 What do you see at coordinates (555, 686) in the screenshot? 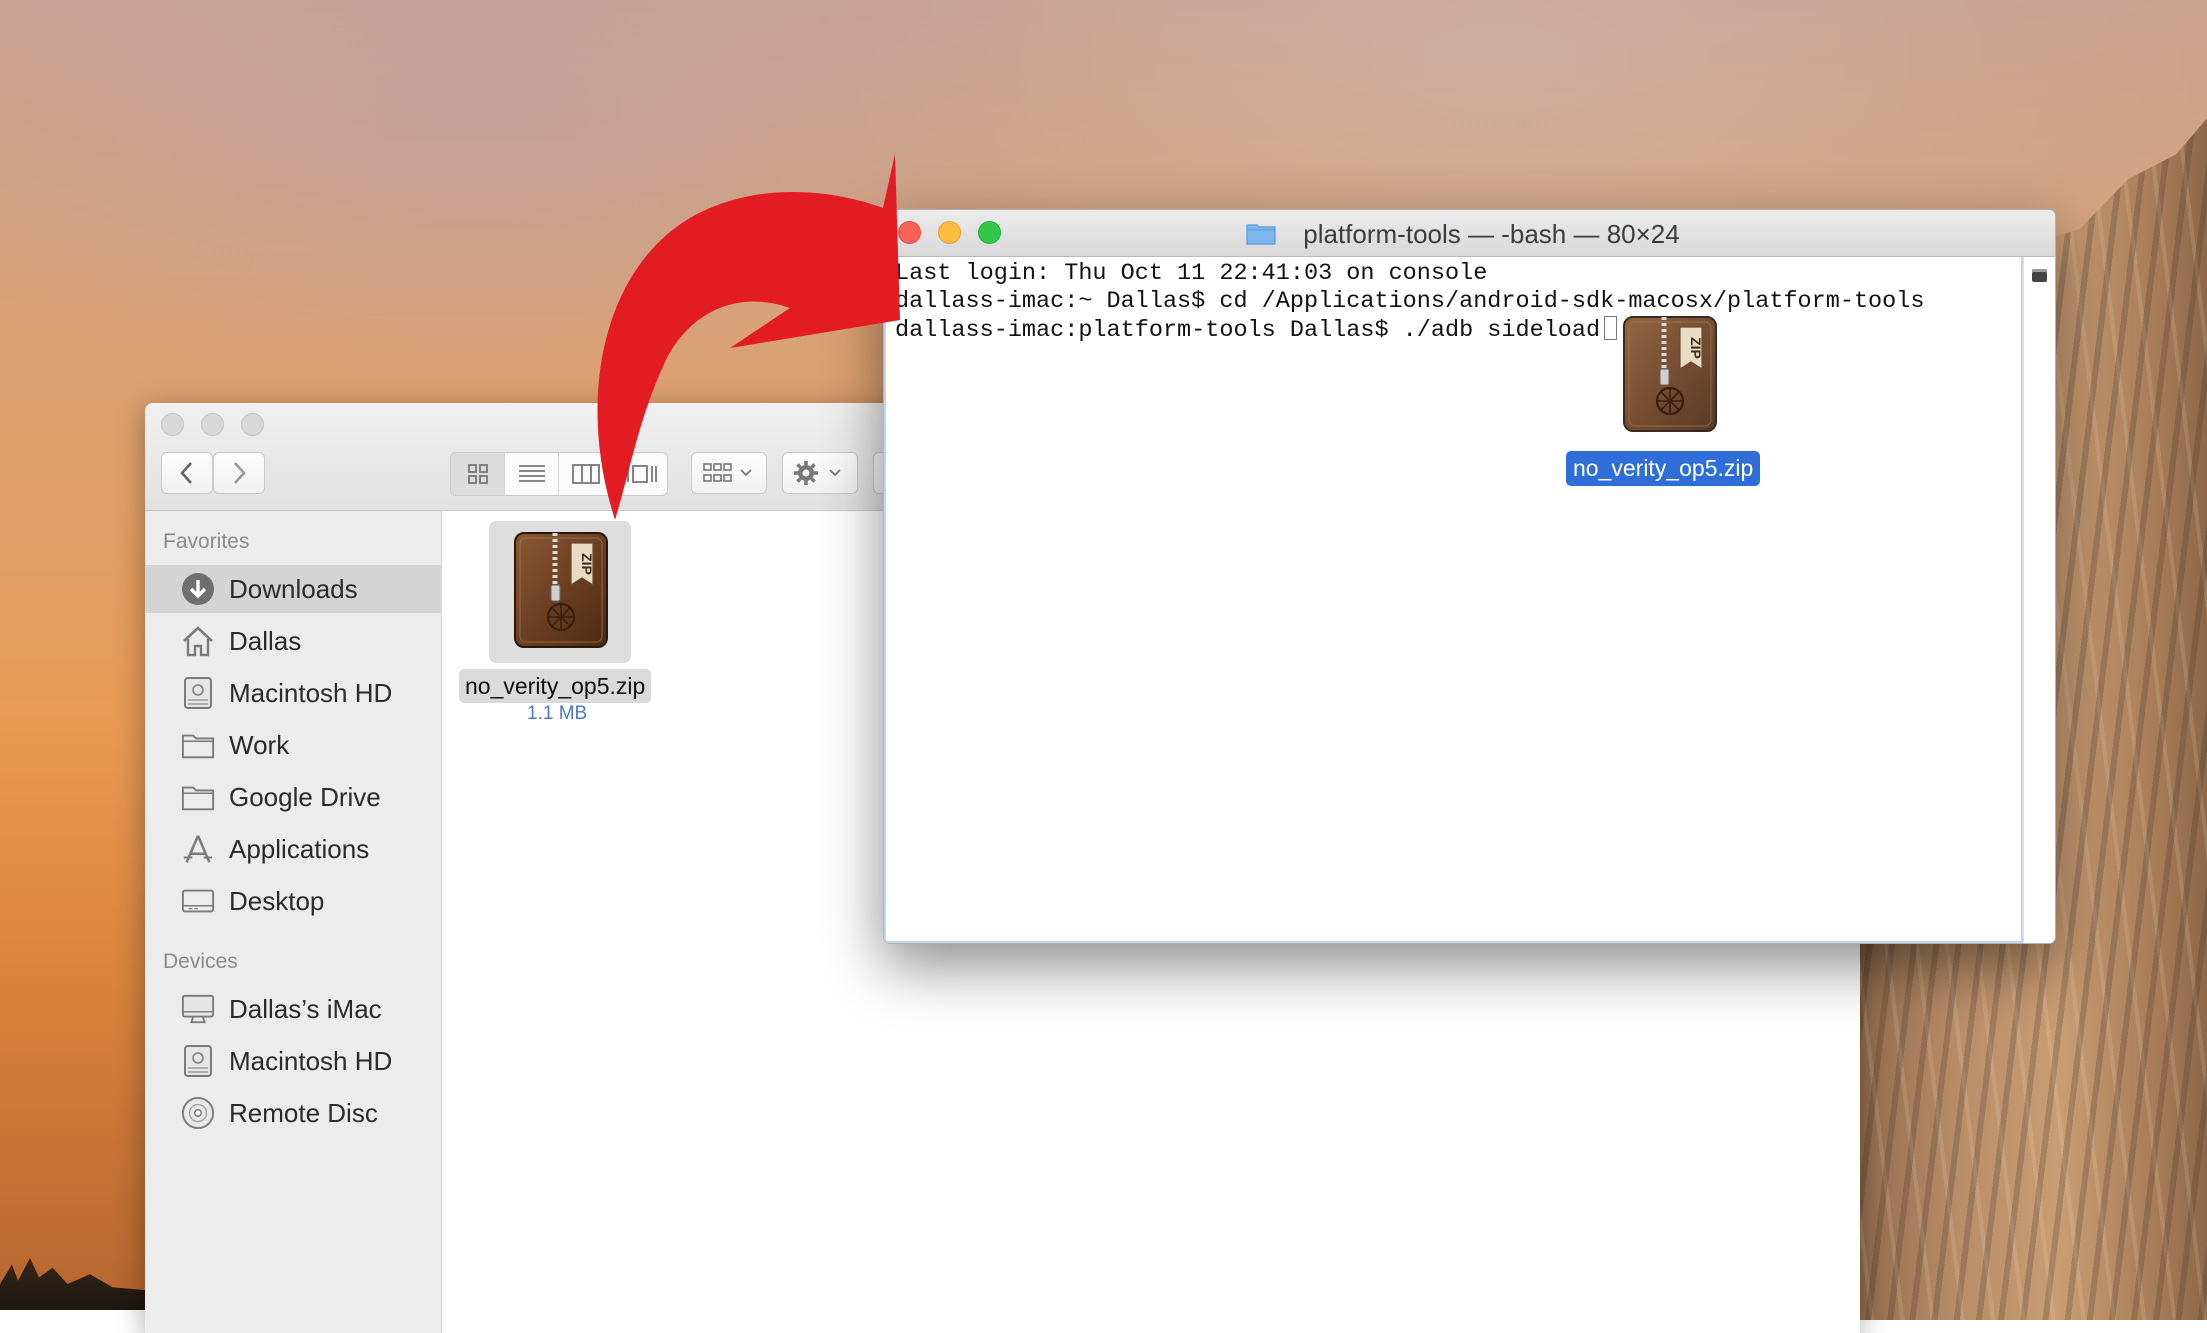
I see `file-name-label: no_verity_op5.zip` at bounding box center [555, 686].